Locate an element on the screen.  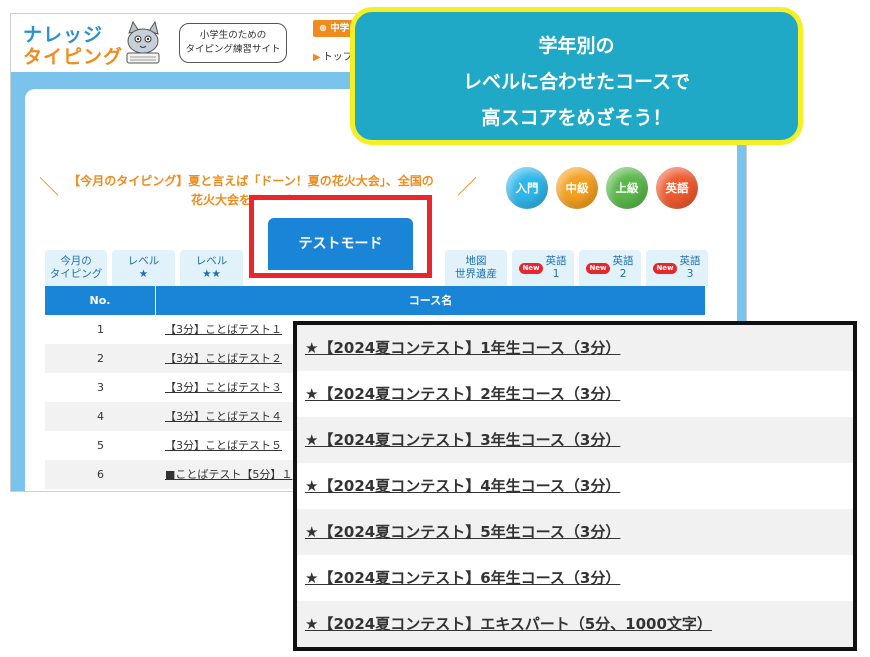
list-item: ★【2024夏コンテスト】1年生コース（3分） is located at coordinates (575, 348).